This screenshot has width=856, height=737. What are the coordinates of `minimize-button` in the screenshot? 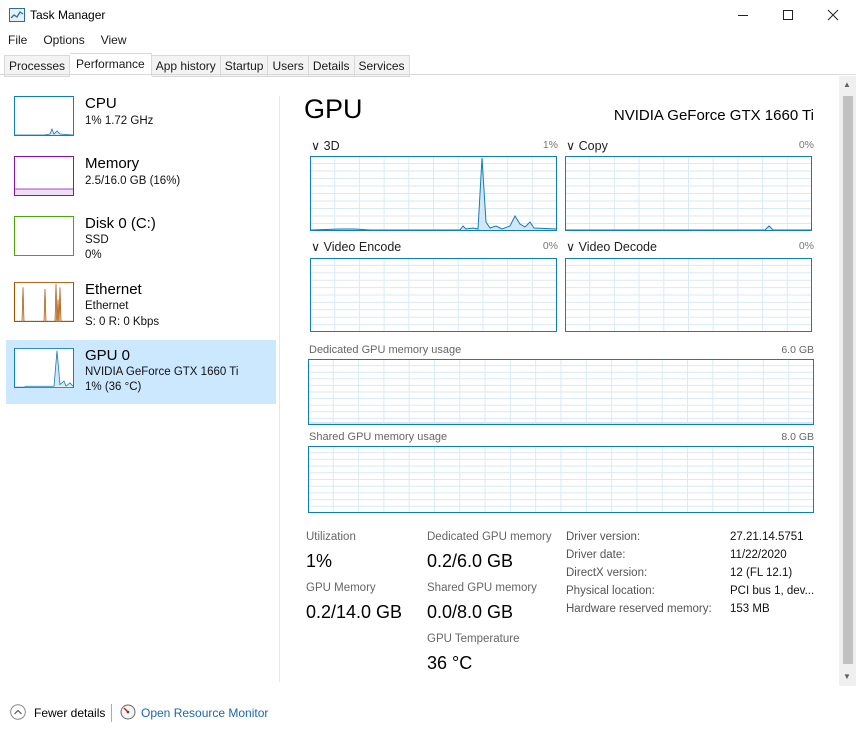 It's located at (743, 15).